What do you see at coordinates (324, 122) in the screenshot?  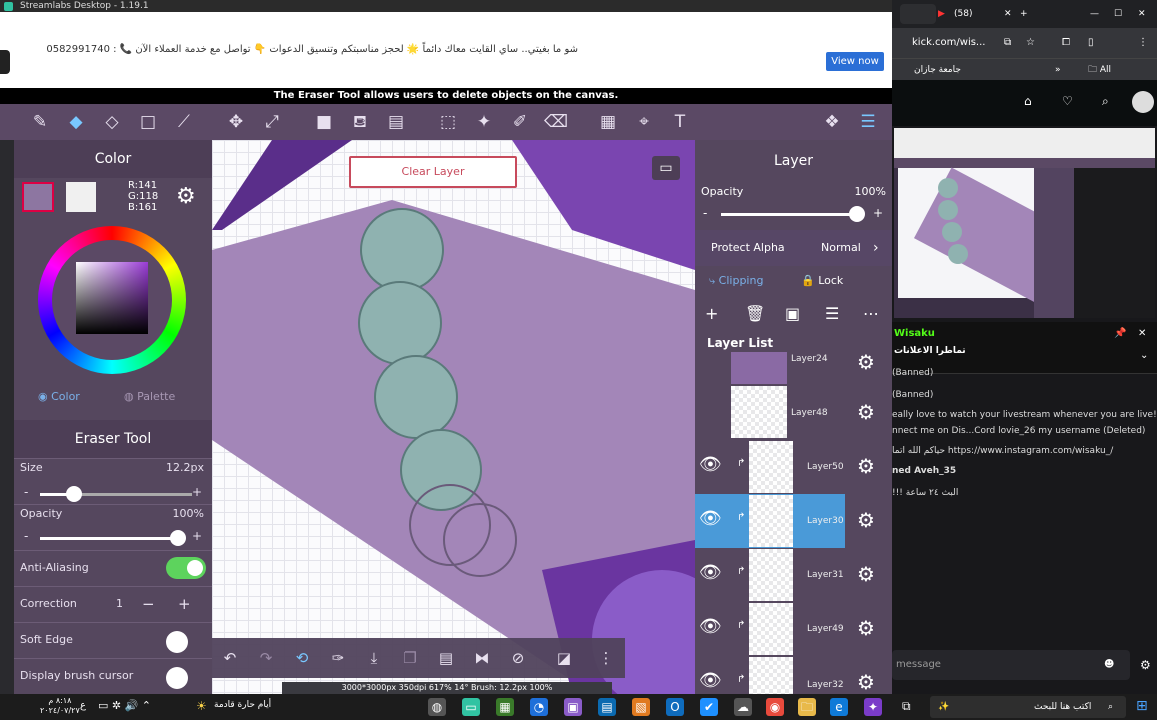 I see `fill-color-icon: ■` at bounding box center [324, 122].